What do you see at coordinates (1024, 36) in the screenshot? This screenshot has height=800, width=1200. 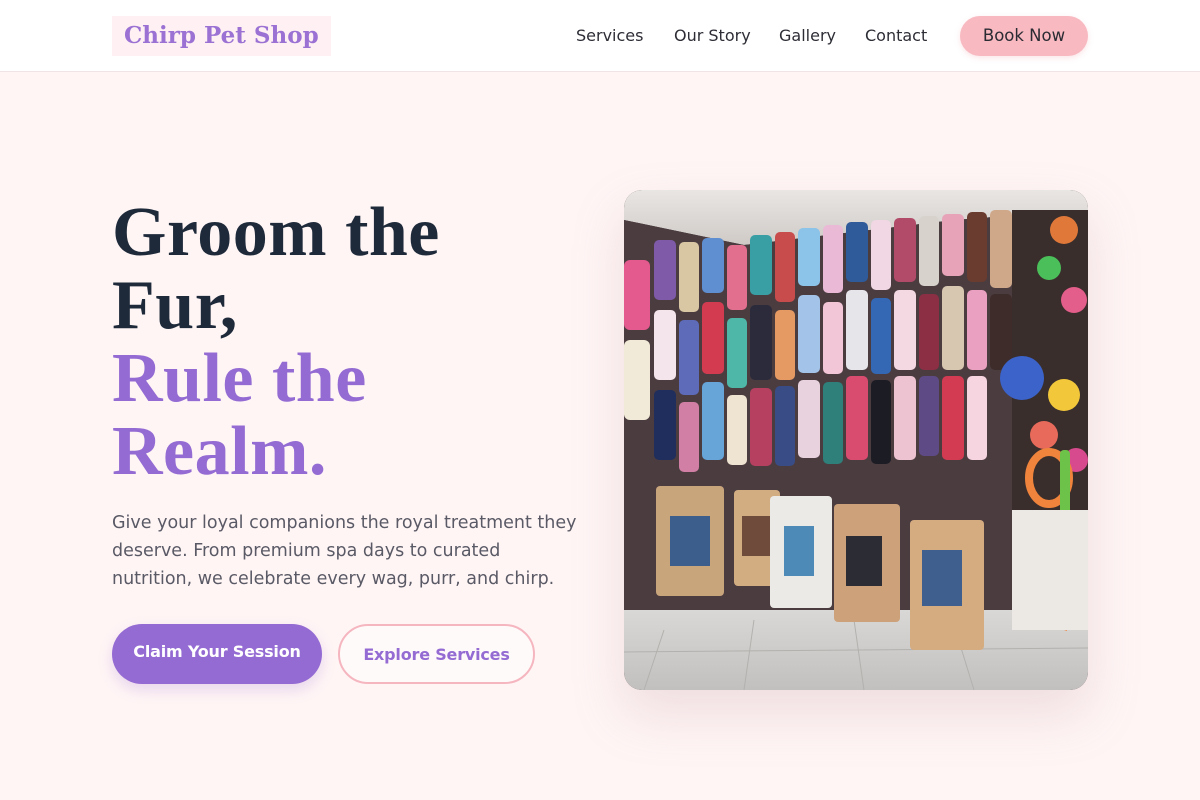 I see `book-now-button: Book Now` at bounding box center [1024, 36].